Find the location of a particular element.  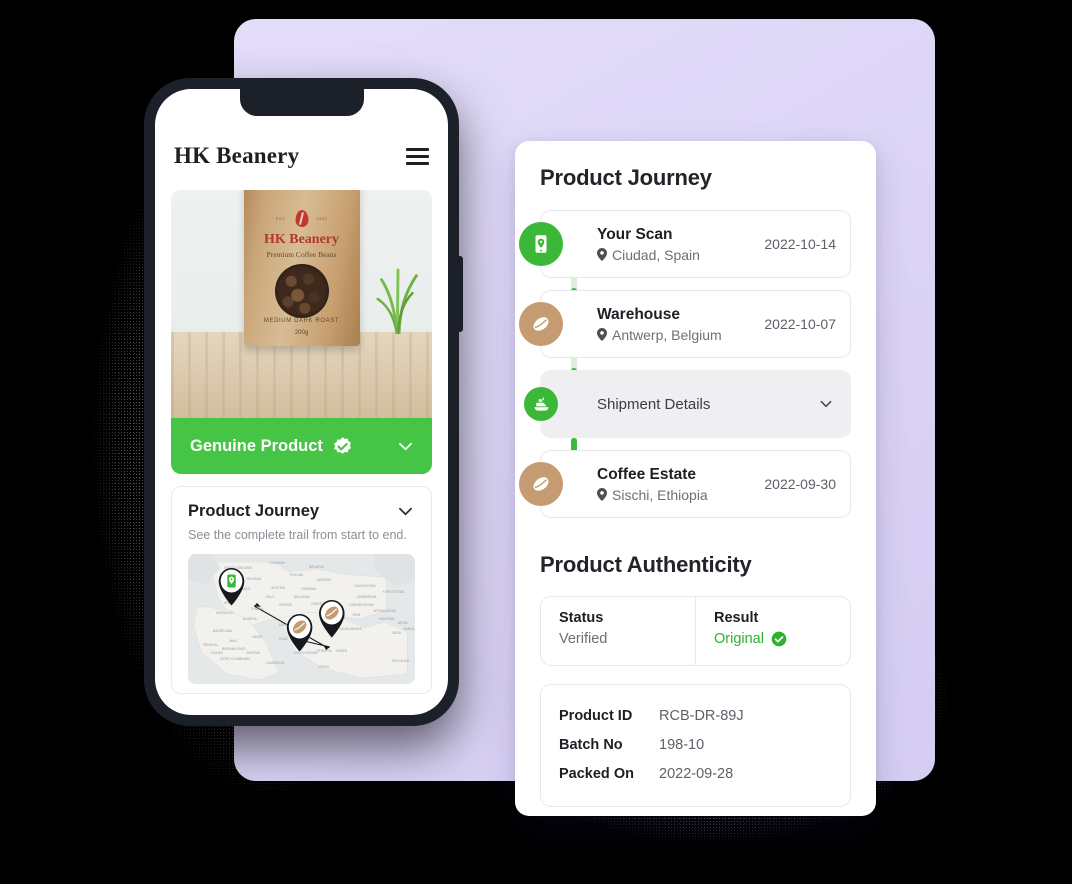

ship-icon is located at coordinates (541, 404).